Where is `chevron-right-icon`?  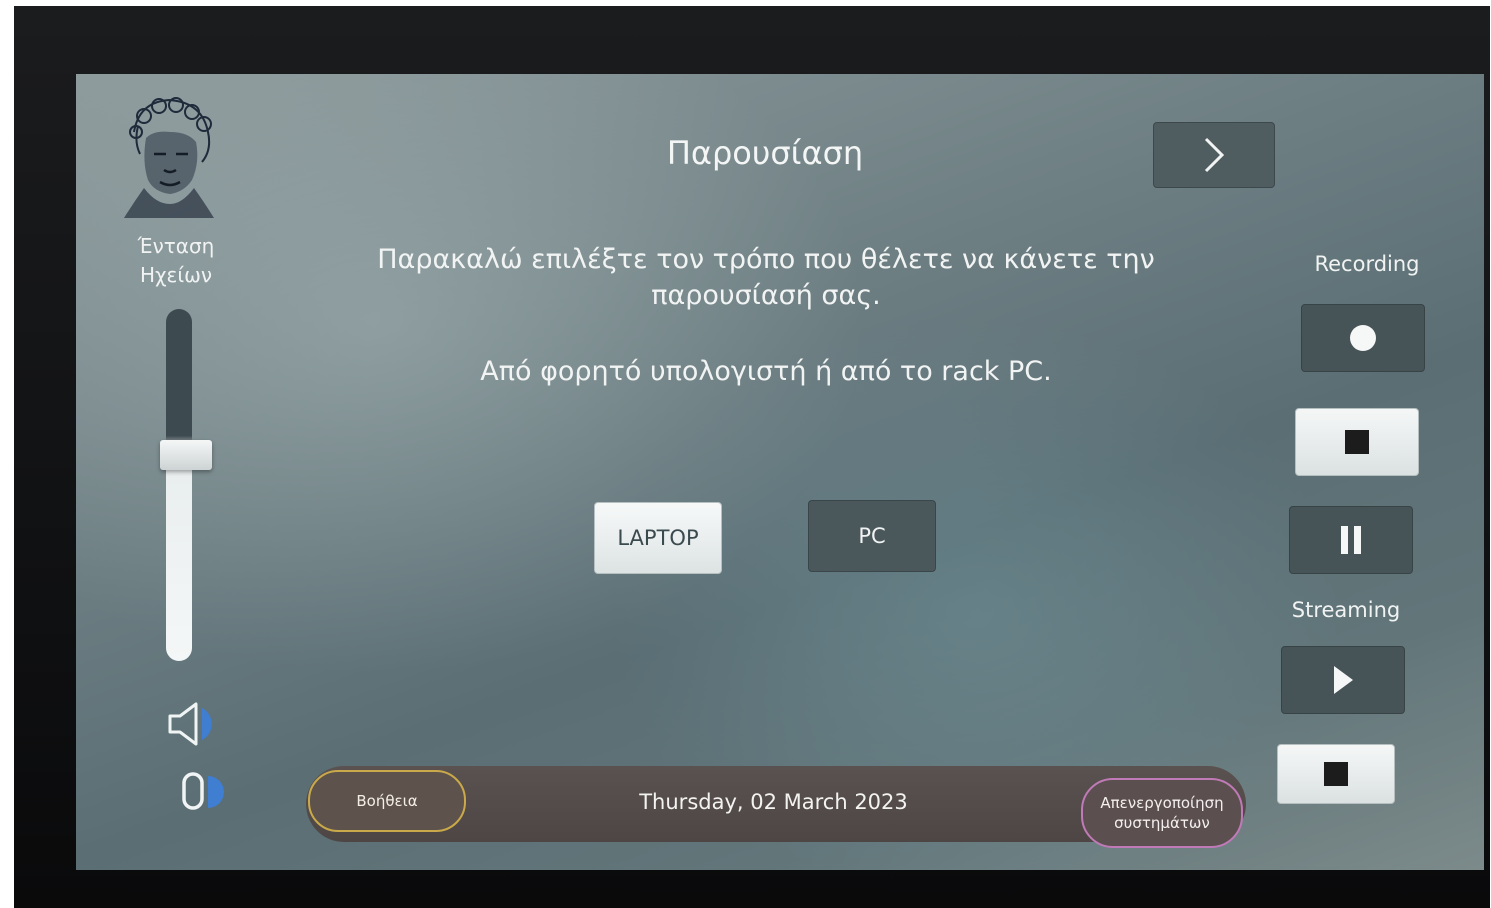
chevron-right-icon is located at coordinates (1214, 155).